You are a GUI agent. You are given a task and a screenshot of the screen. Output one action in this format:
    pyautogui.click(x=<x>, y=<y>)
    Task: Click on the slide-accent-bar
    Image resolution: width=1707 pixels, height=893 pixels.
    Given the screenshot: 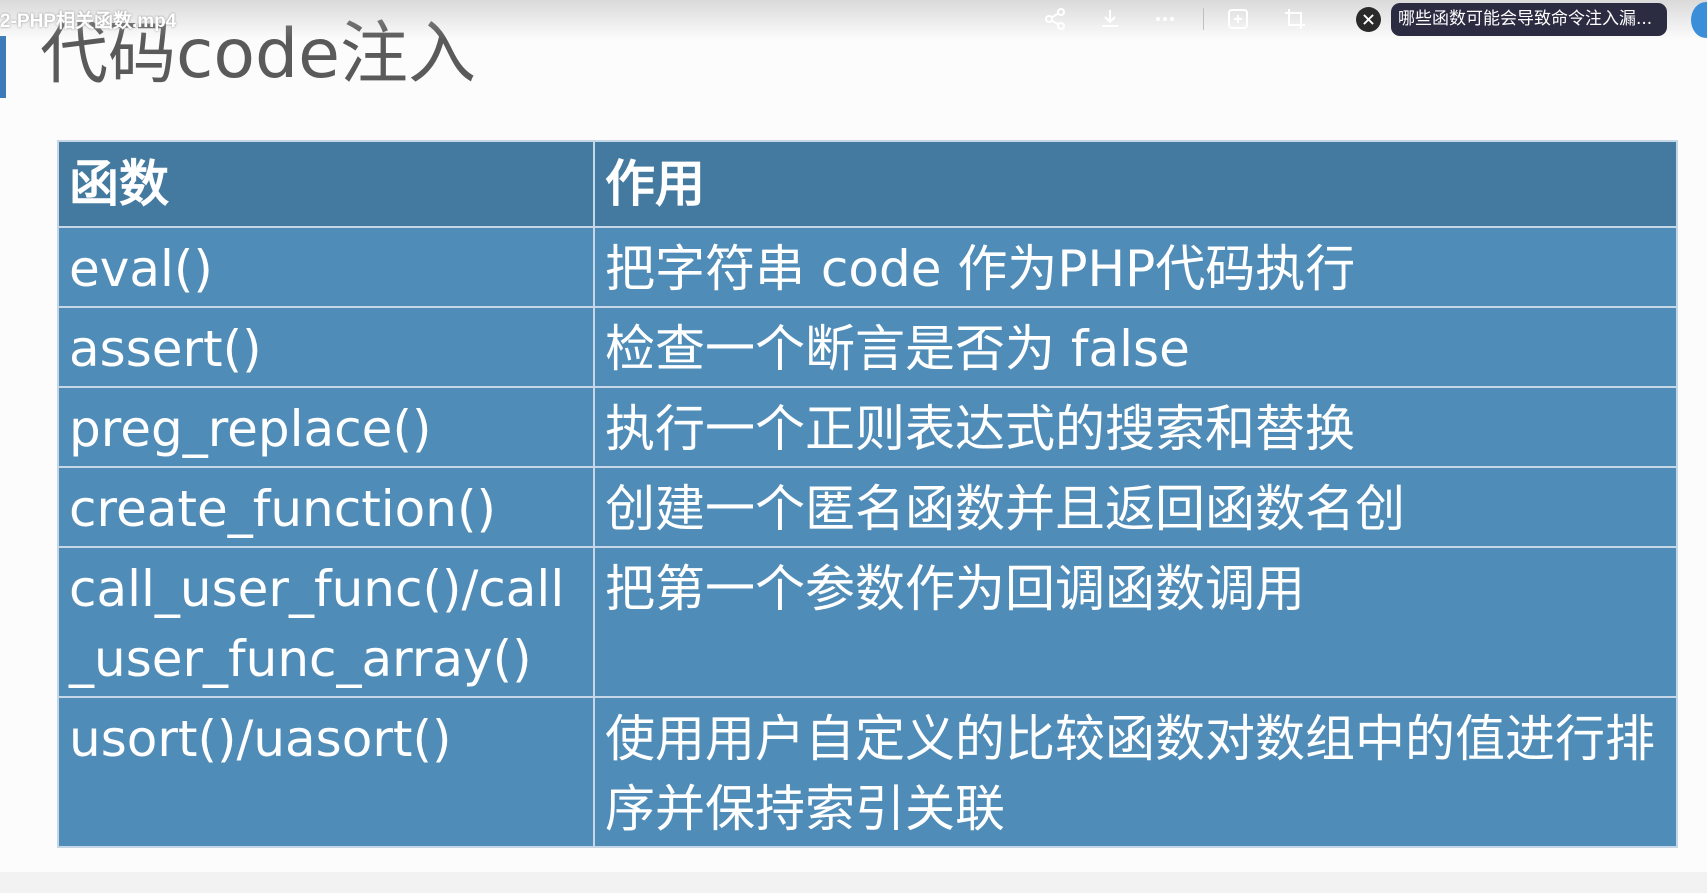 What is the action you would take?
    pyautogui.click(x=3, y=67)
    